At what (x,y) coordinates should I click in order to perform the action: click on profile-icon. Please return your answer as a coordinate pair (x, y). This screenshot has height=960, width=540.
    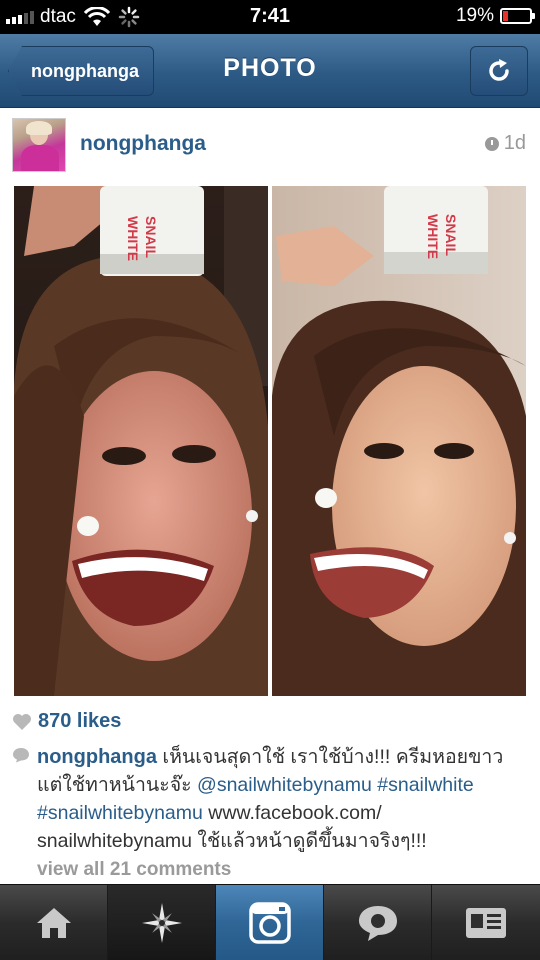
    Looking at the image, I should click on (486, 923).